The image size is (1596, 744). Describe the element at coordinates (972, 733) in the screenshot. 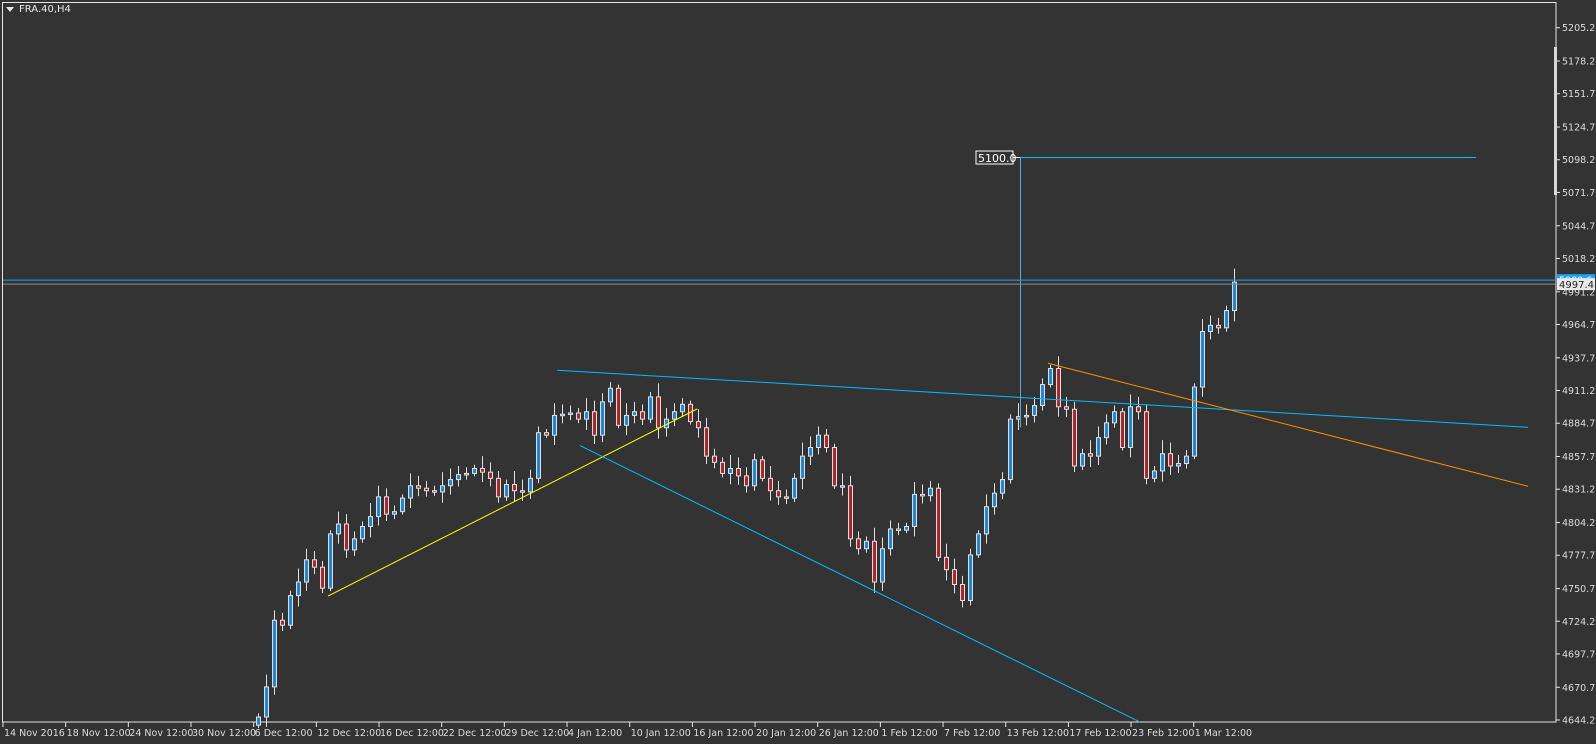

I see `x-tick-label: 7 Feb 12:00` at that location.